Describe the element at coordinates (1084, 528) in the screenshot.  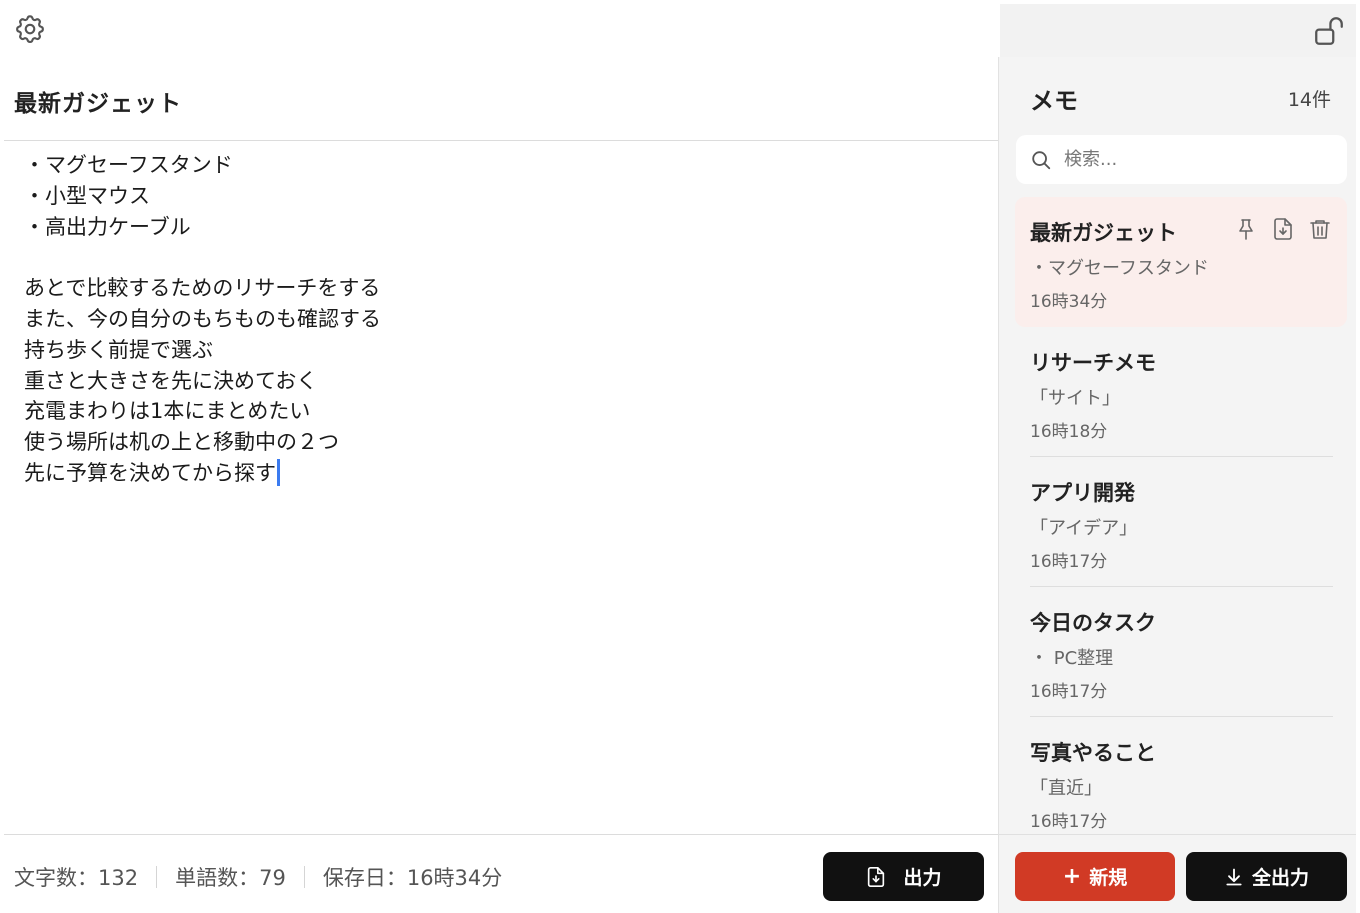
I see `item-preview: 「アイデア」` at that location.